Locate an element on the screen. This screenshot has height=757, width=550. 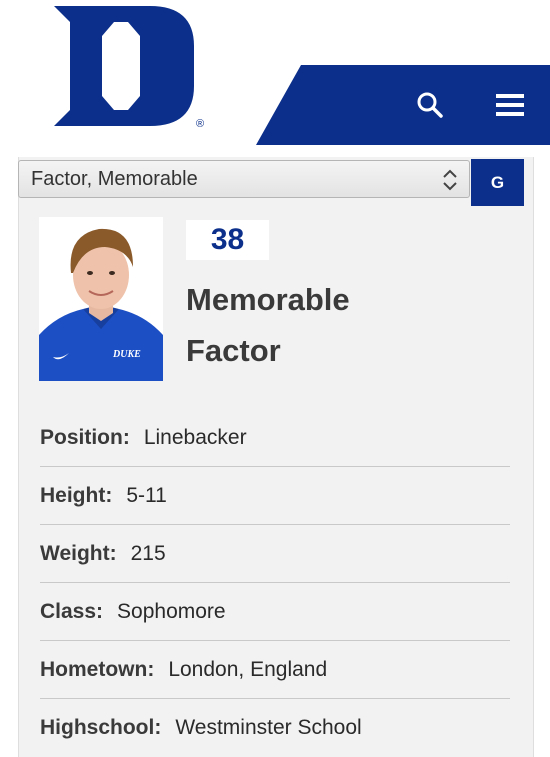
hometown-row: Hometown: London, England is located at coordinates (275, 670).